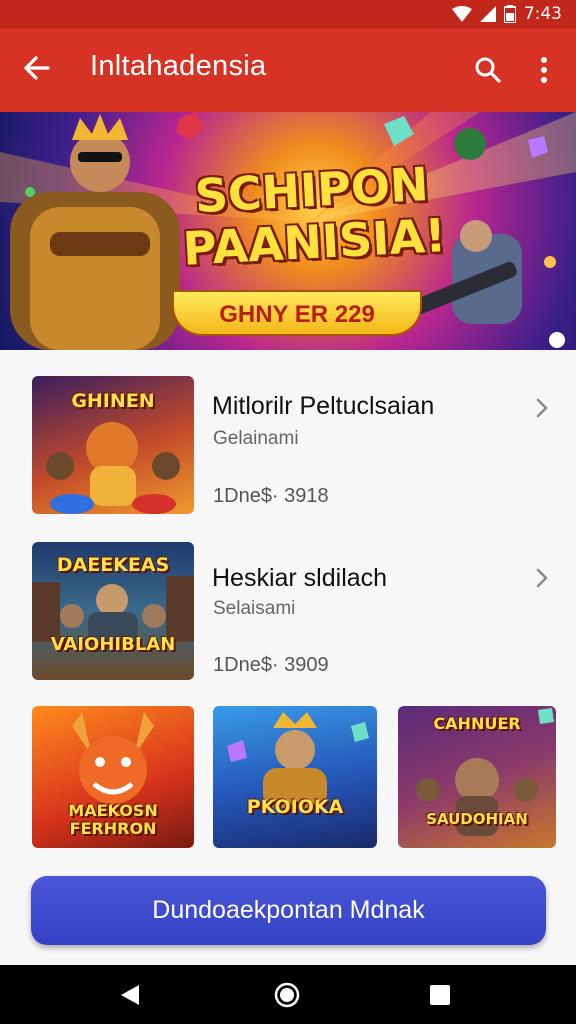  I want to click on grid-thumbnail: PKOIOKA, so click(295, 777).